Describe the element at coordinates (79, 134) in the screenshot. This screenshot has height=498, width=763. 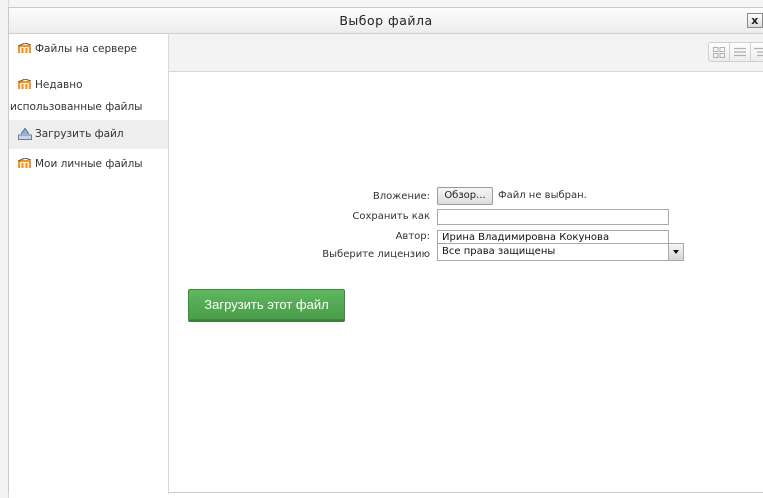
I see `sidebar-item-label: Загрузить файл` at that location.